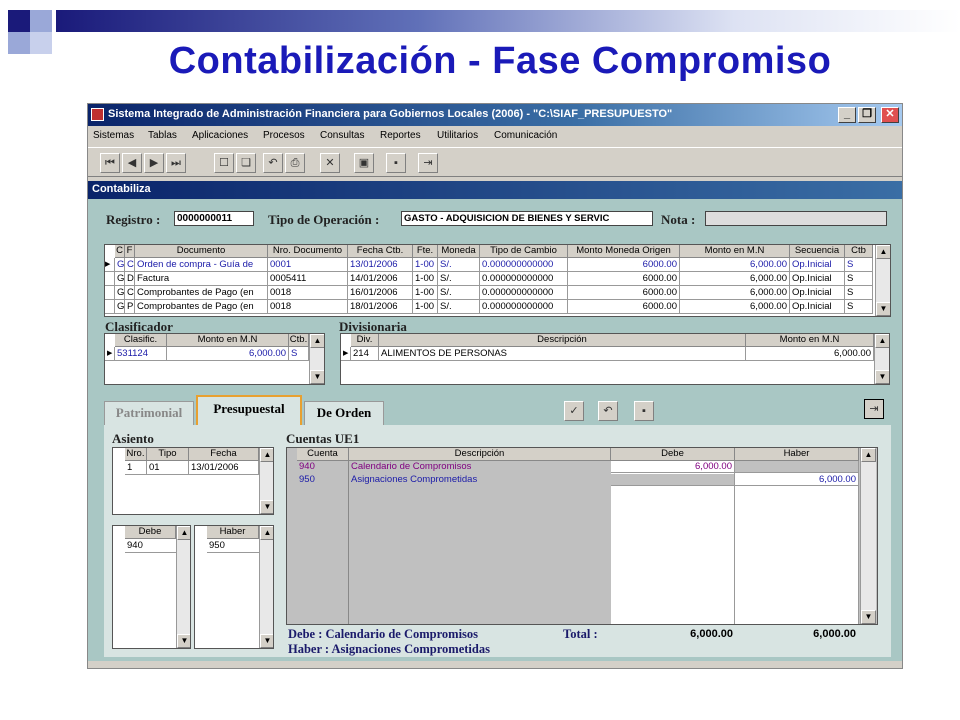 The image size is (960, 720). Describe the element at coordinates (457, 135) in the screenshot. I see `menu-utilitarios: Utilitarios` at that location.